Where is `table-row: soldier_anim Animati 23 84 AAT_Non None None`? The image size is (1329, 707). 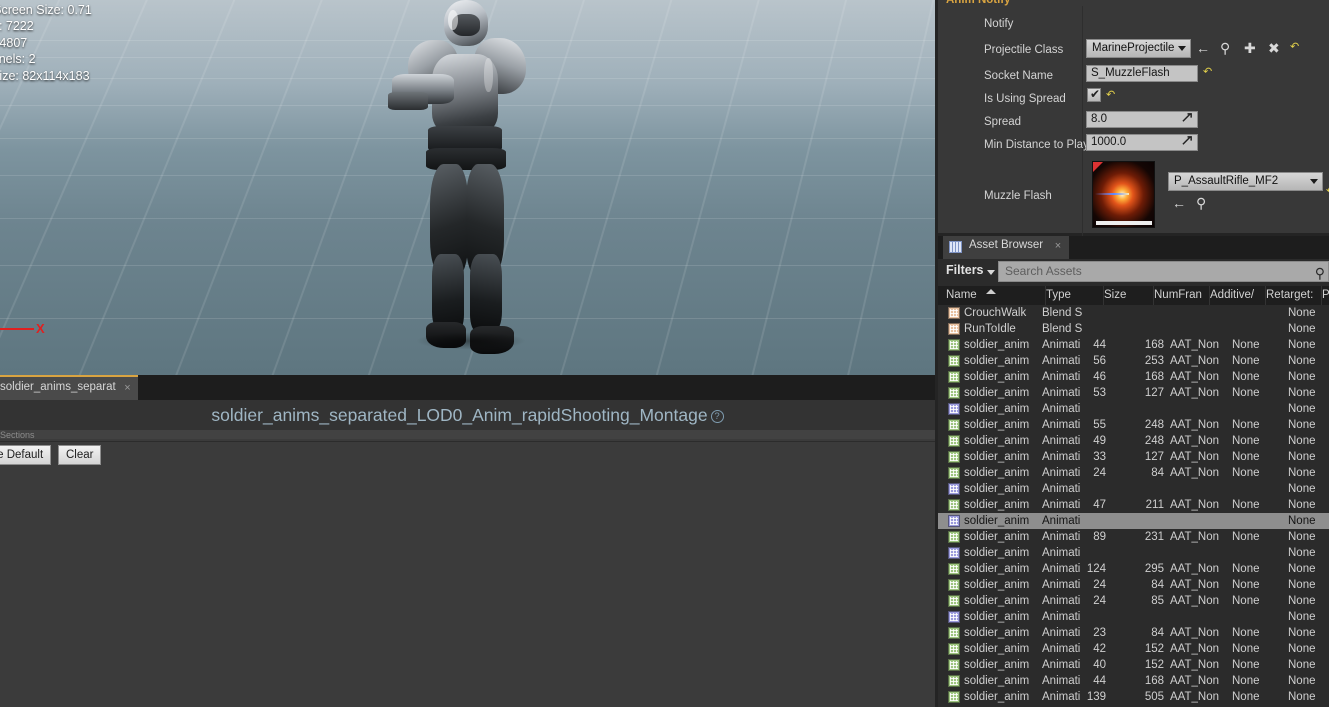
table-row: soldier_anim Animati 23 84 AAT_Non None None is located at coordinates (1133, 633).